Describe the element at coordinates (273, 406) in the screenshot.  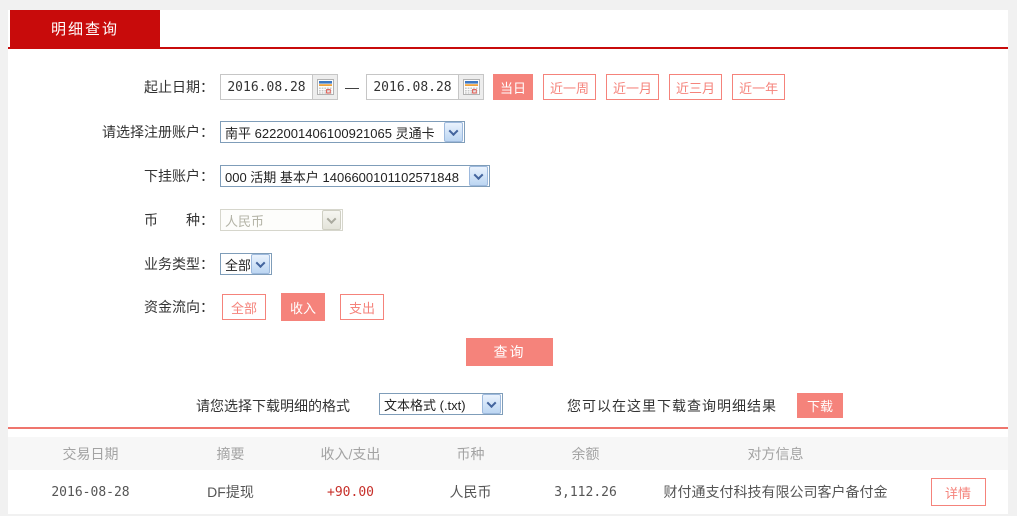
I see `download-format-label: 请您选择下载明细的格式` at that location.